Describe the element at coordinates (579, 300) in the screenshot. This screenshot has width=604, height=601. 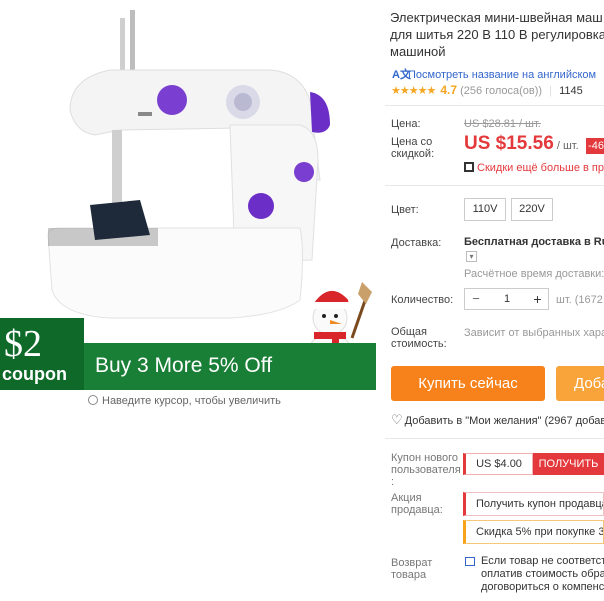
I see `quantity-available: шт. (1672` at that location.